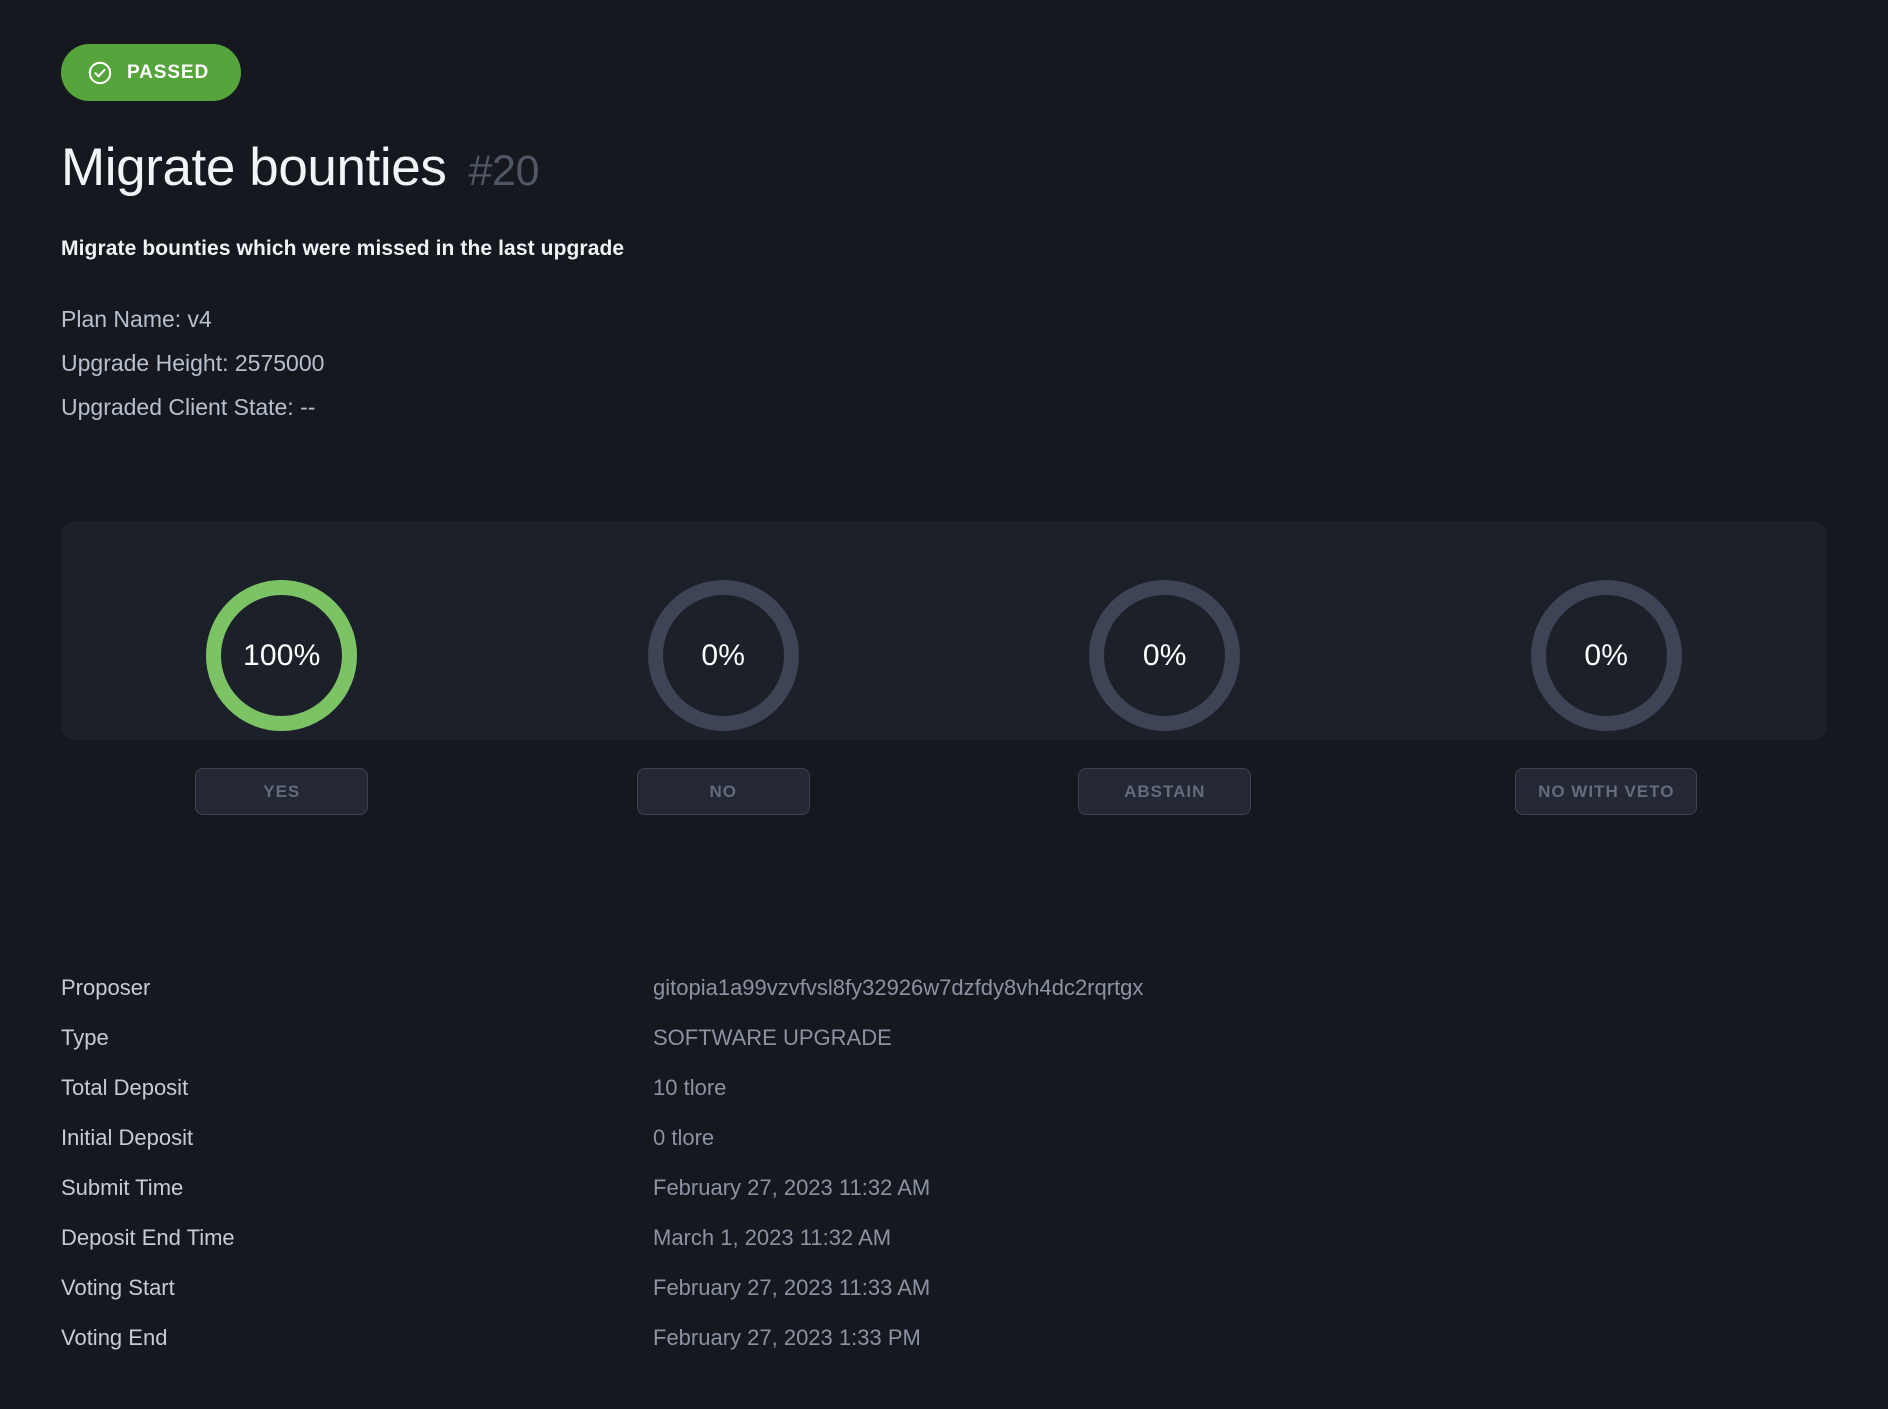 The height and width of the screenshot is (1409, 1888). What do you see at coordinates (792, 1187) in the screenshot?
I see `detail-value: February 27, 2023 11:32 AM` at bounding box center [792, 1187].